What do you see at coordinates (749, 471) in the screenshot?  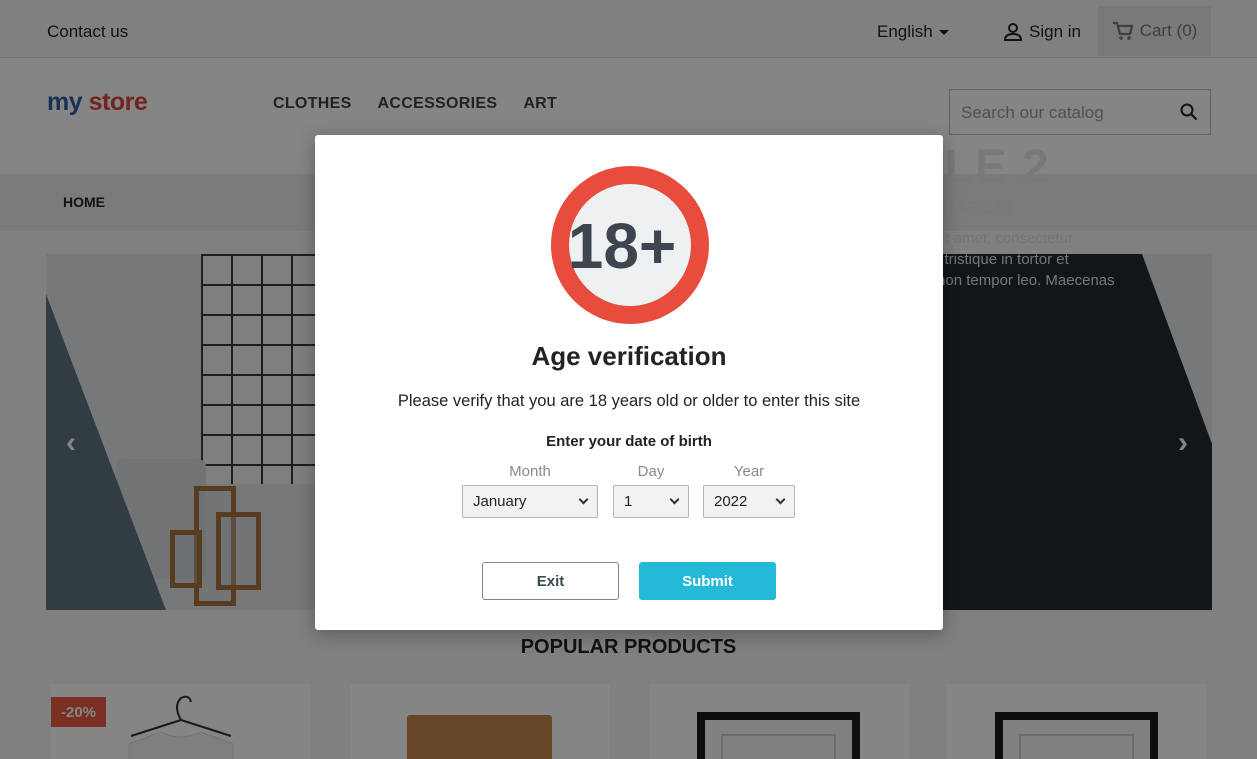 I see `year-label: Year` at bounding box center [749, 471].